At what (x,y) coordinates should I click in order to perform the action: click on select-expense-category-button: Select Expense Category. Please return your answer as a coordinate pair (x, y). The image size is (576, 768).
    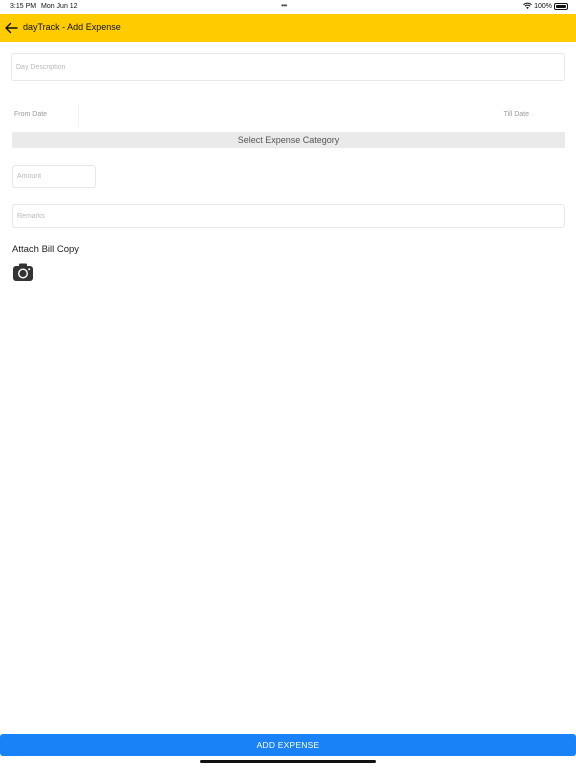
    Looking at the image, I should click on (288, 140).